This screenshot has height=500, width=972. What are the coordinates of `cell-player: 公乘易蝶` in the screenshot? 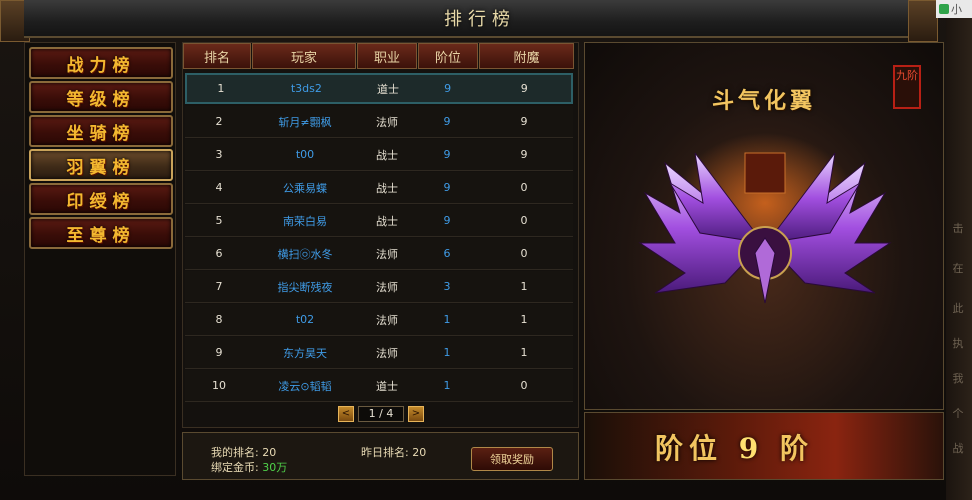 It's located at (305, 188).